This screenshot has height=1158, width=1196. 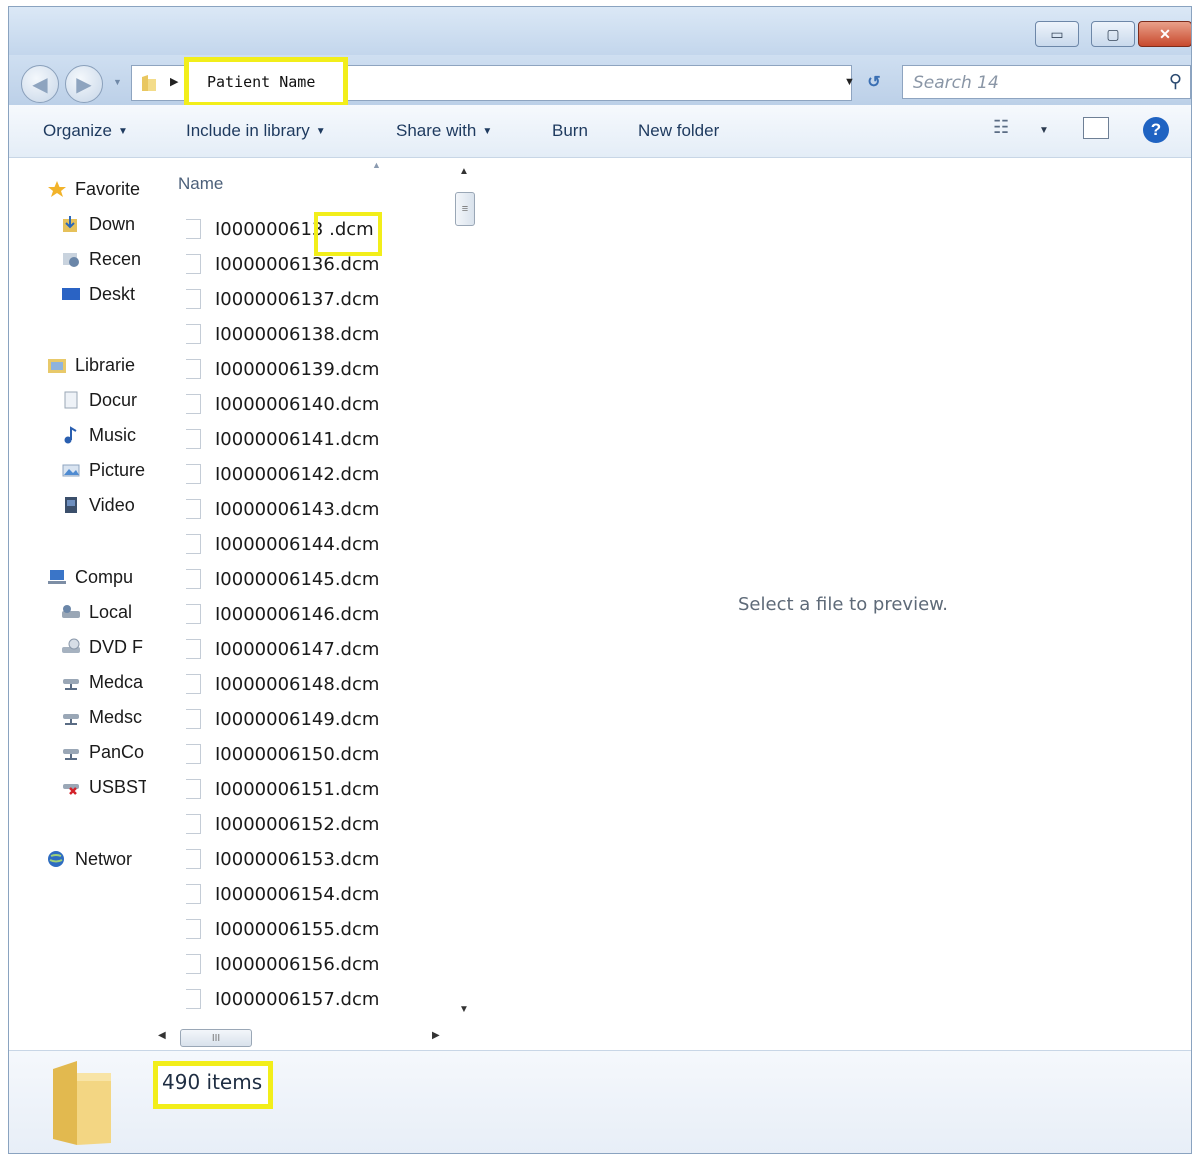 What do you see at coordinates (71, 645) in the screenshot?
I see `dvd-drive-icon` at bounding box center [71, 645].